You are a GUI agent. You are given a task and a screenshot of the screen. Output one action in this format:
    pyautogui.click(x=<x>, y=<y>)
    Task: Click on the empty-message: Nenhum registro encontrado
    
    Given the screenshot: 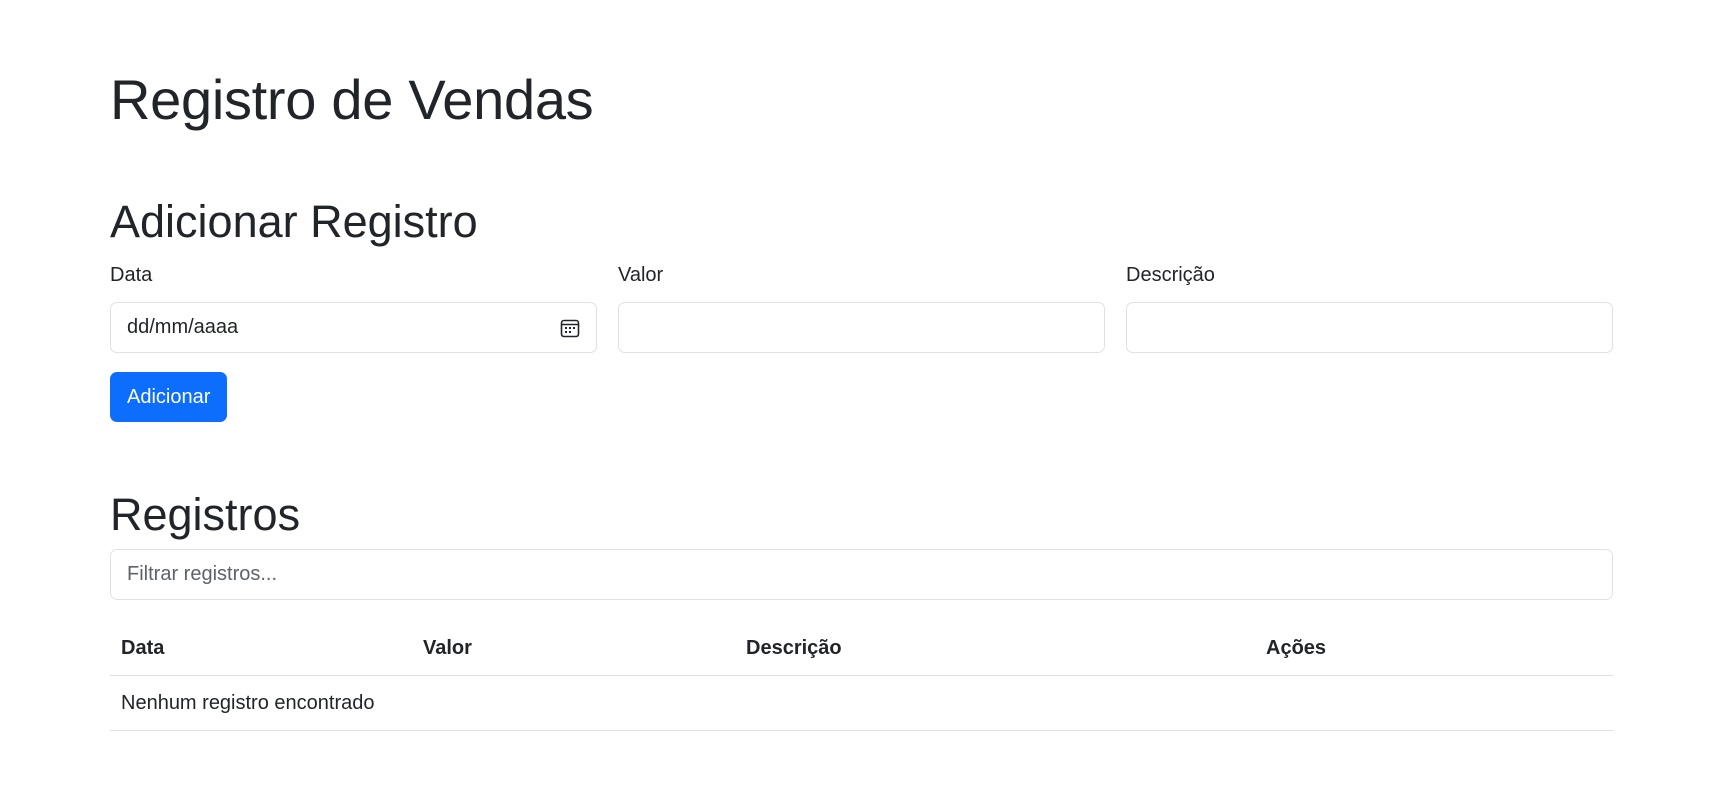 What is the action you would take?
    pyautogui.click(x=861, y=703)
    